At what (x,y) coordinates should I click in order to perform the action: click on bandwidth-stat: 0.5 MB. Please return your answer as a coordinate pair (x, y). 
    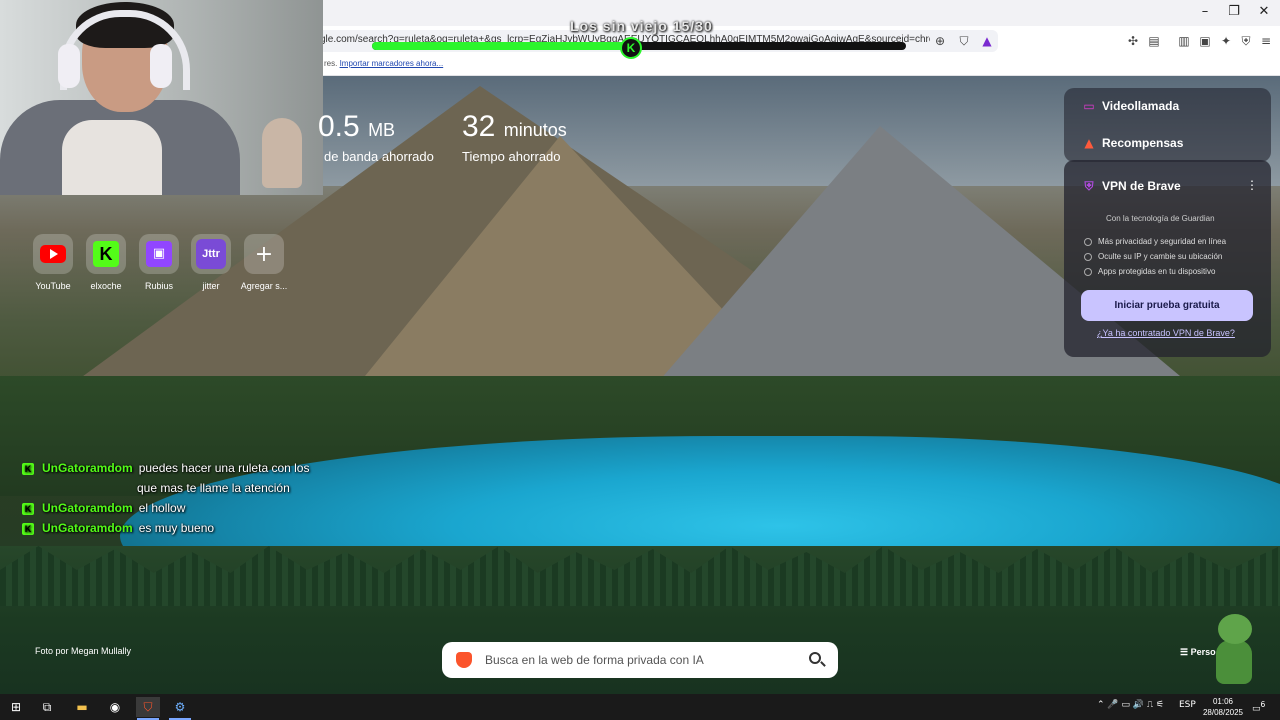
    Looking at the image, I should click on (356, 127).